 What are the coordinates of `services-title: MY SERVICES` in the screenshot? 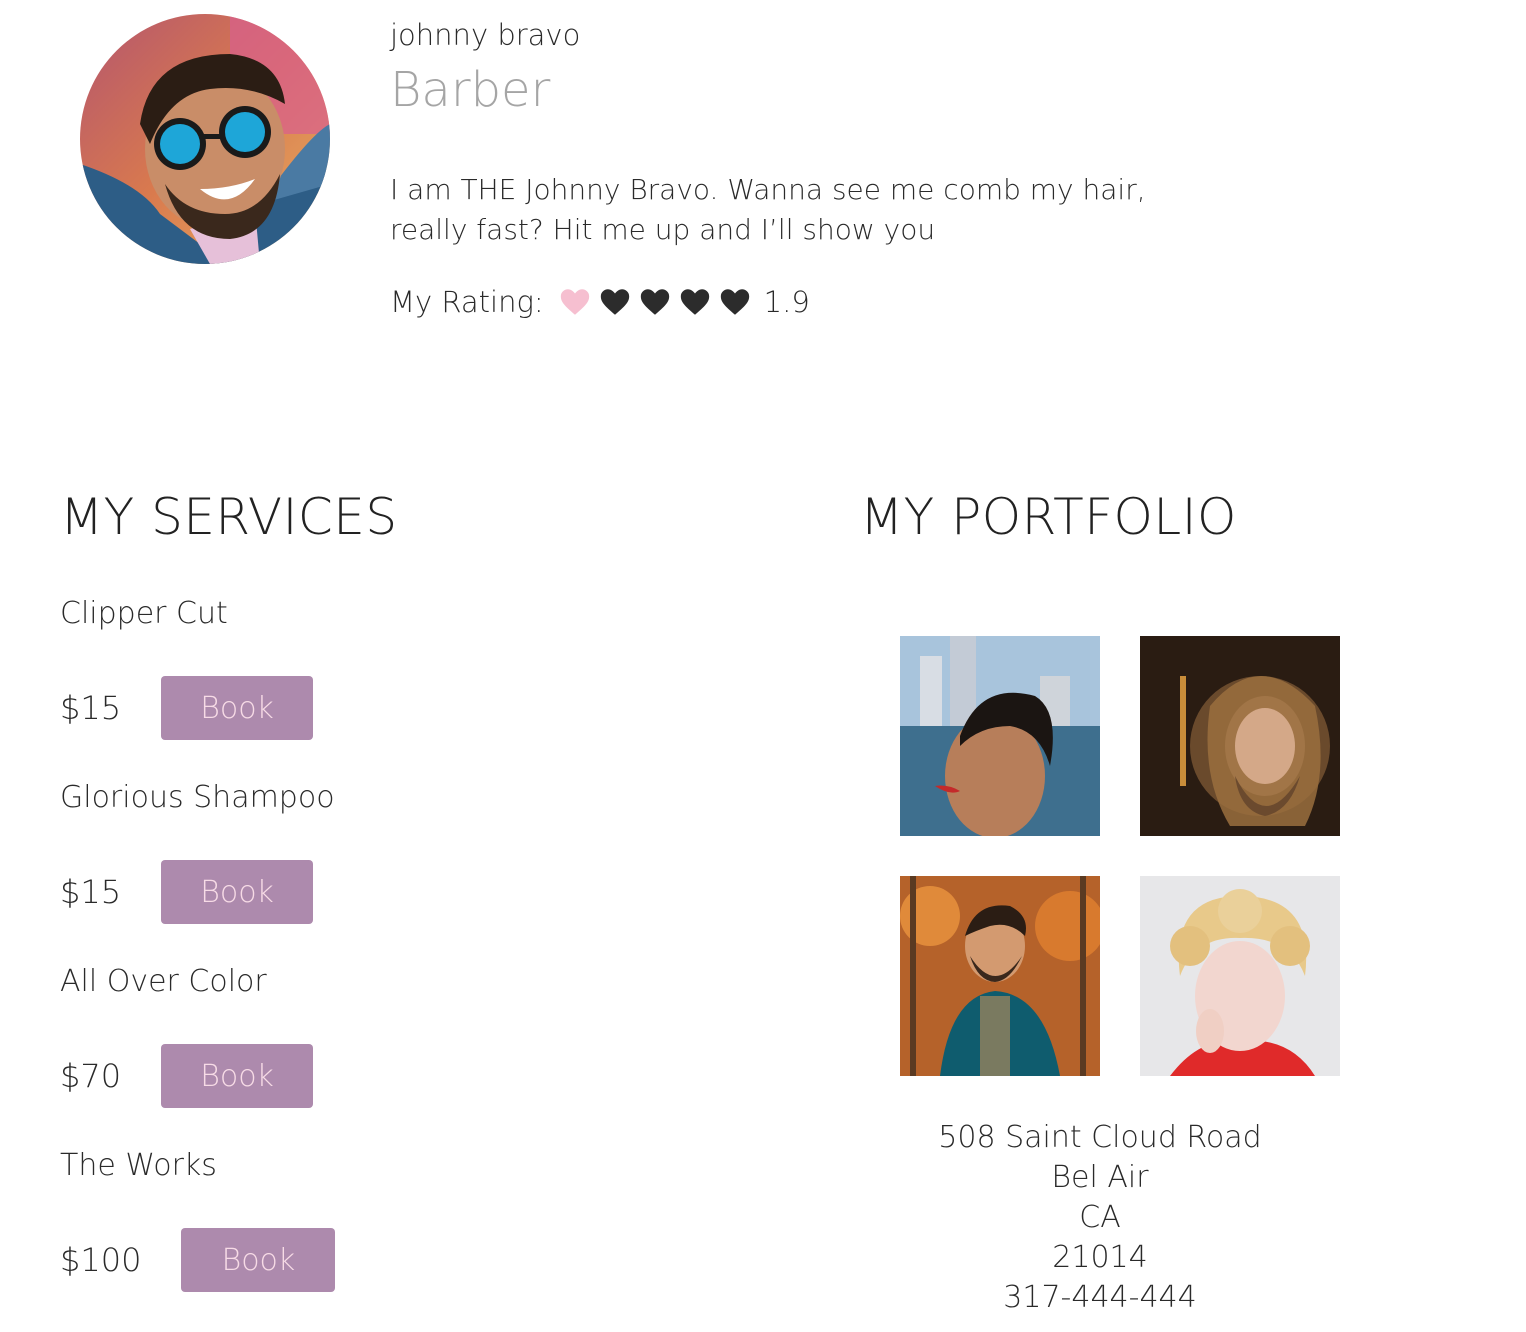 It's located at (229, 517).